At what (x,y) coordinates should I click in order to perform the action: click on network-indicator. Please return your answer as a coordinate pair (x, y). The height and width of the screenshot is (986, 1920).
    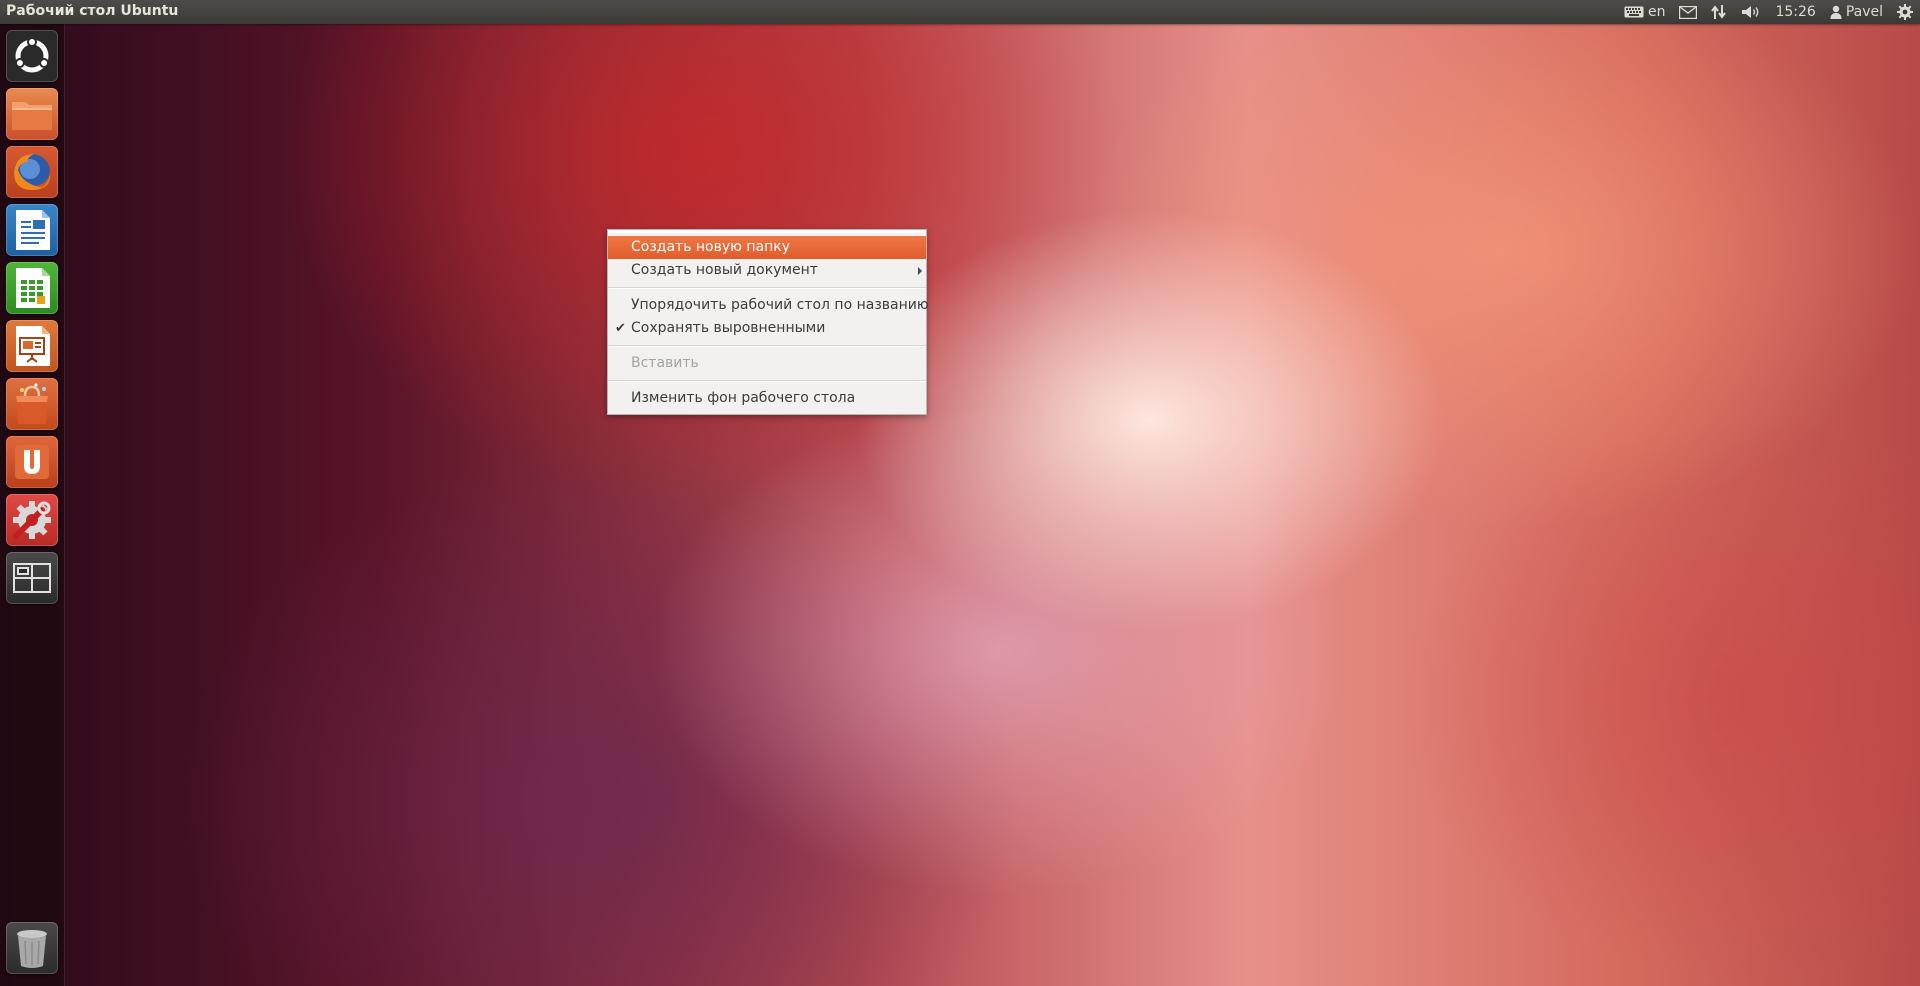
    Looking at the image, I should click on (1719, 12).